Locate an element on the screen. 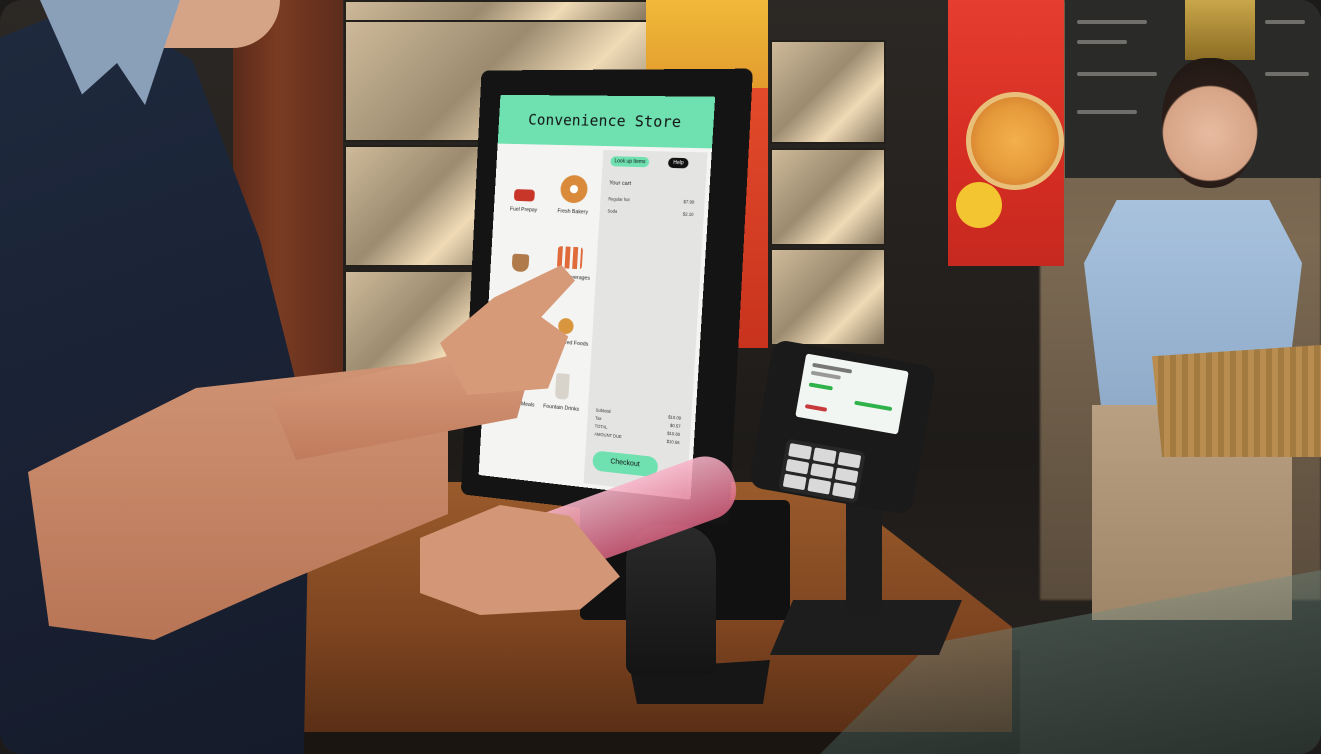  fountain-cup-icon is located at coordinates (562, 386).